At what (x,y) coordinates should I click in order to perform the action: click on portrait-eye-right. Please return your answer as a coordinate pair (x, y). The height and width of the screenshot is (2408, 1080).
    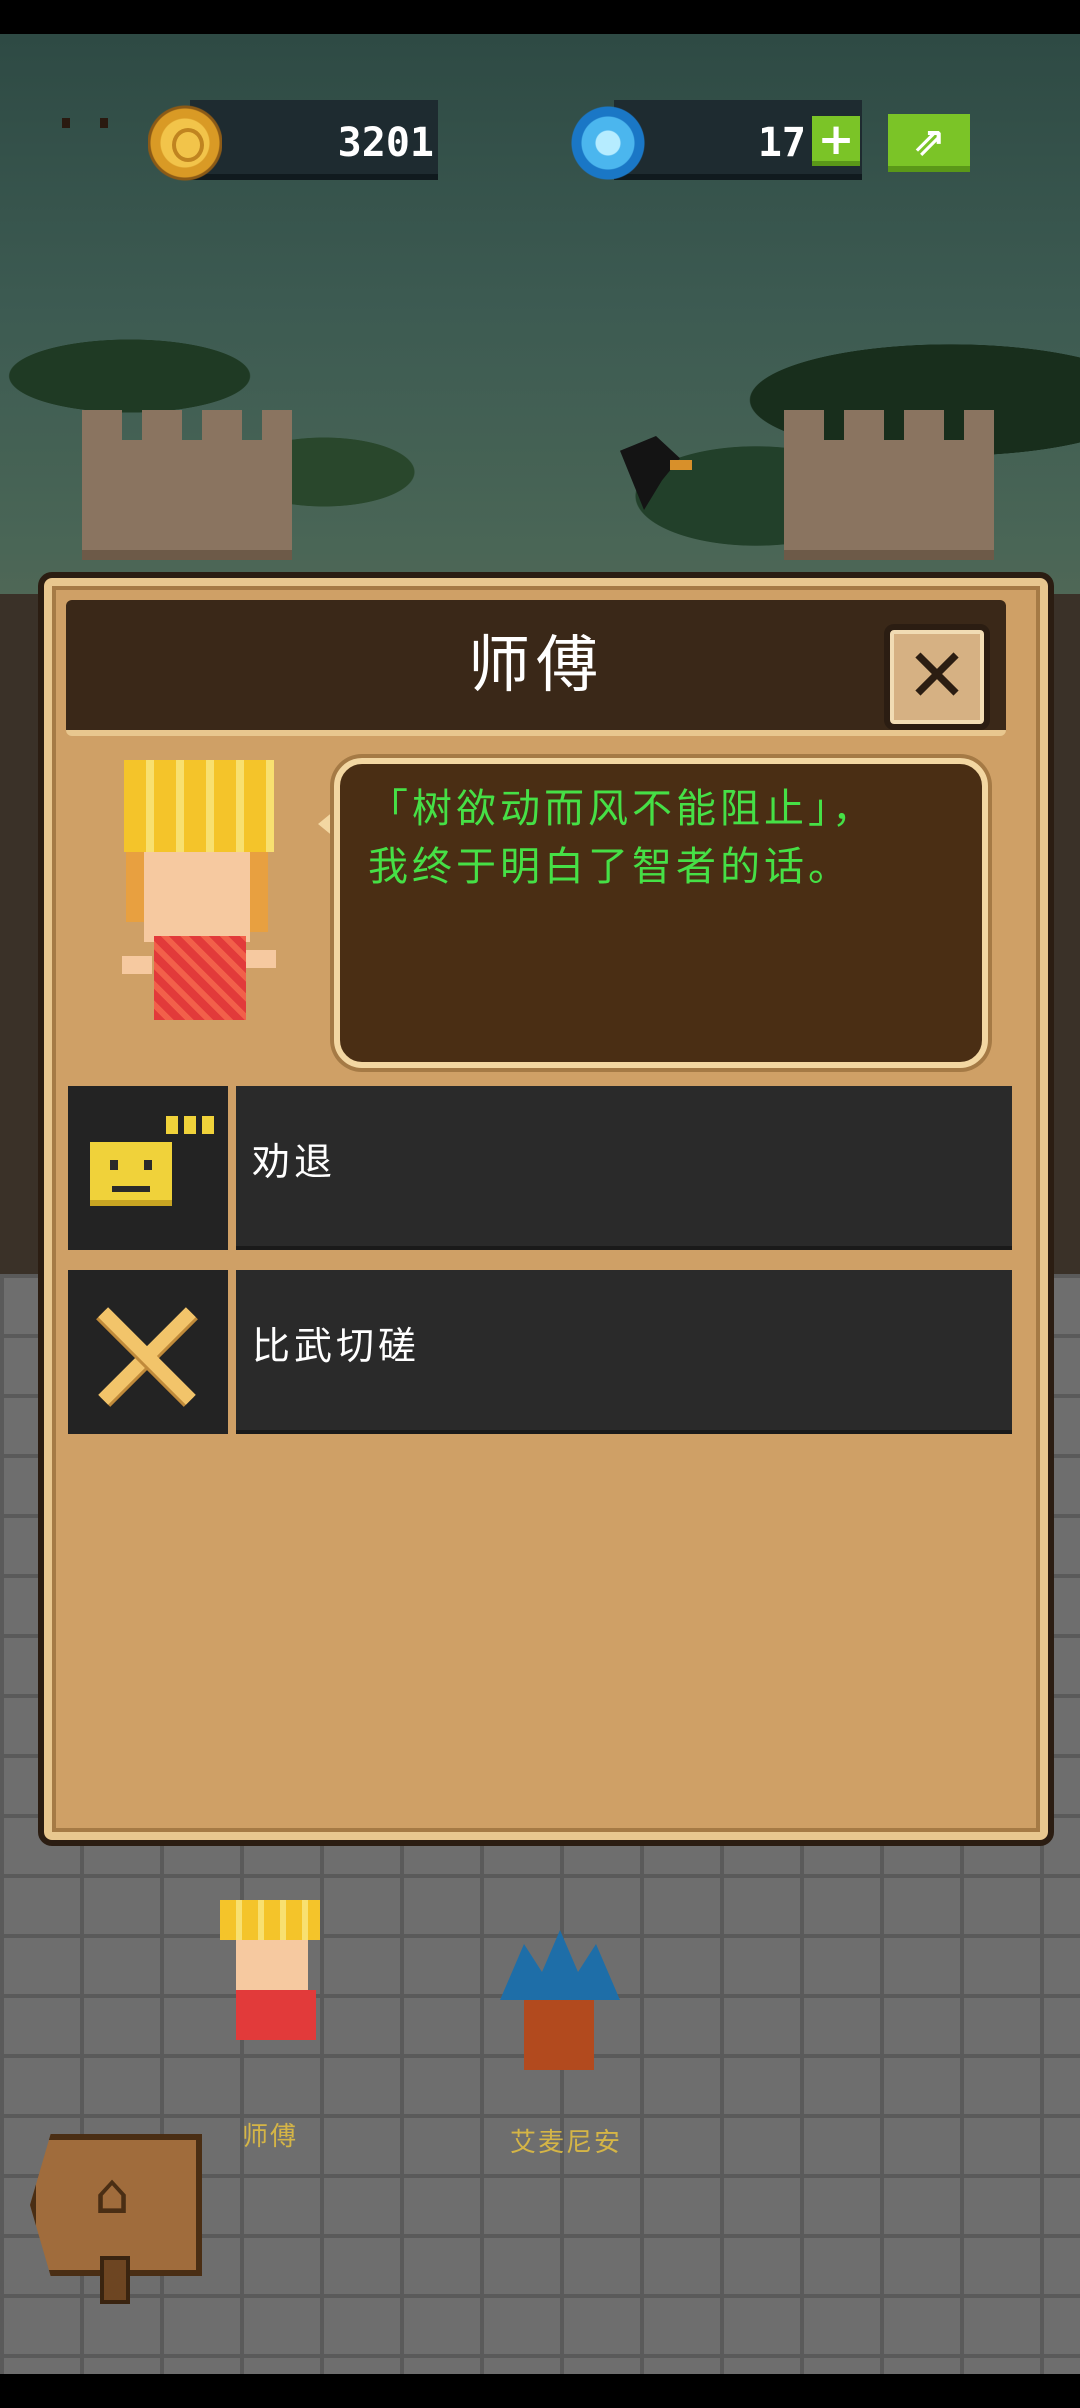
    Looking at the image, I should click on (104, 123).